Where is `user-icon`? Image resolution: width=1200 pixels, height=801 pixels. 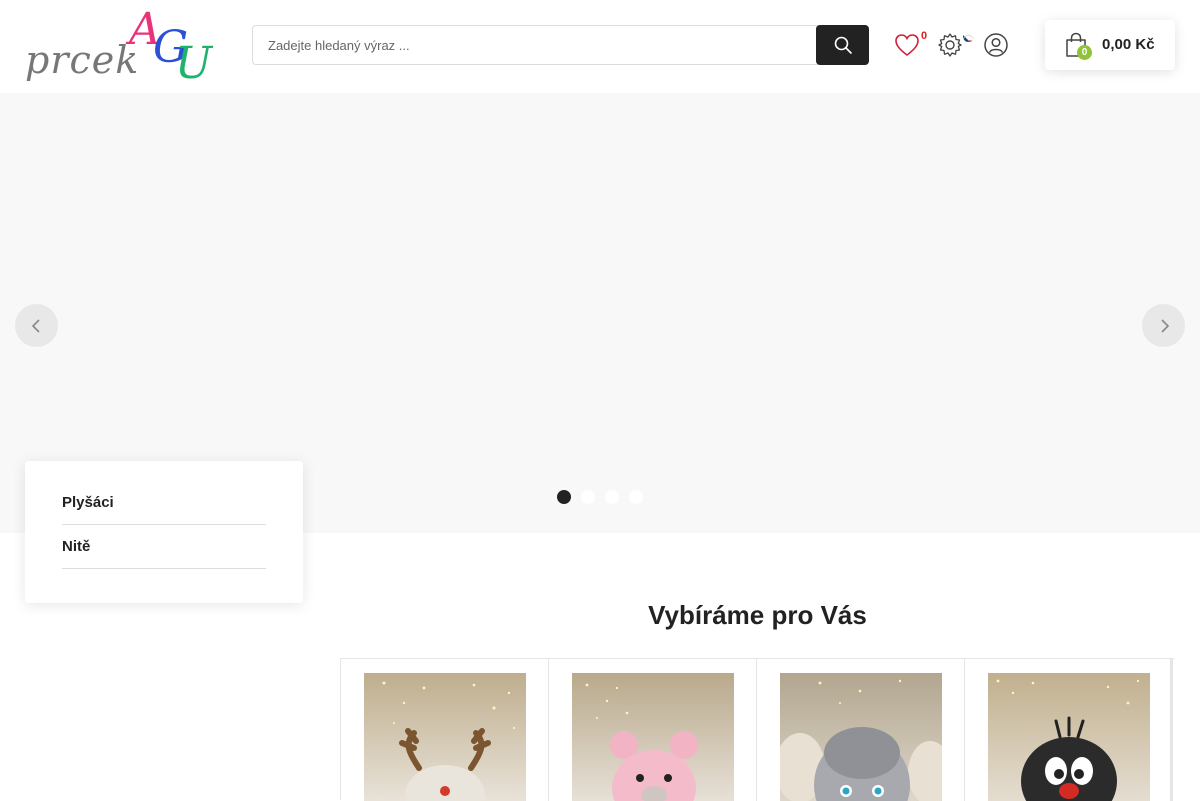 user-icon is located at coordinates (996, 45).